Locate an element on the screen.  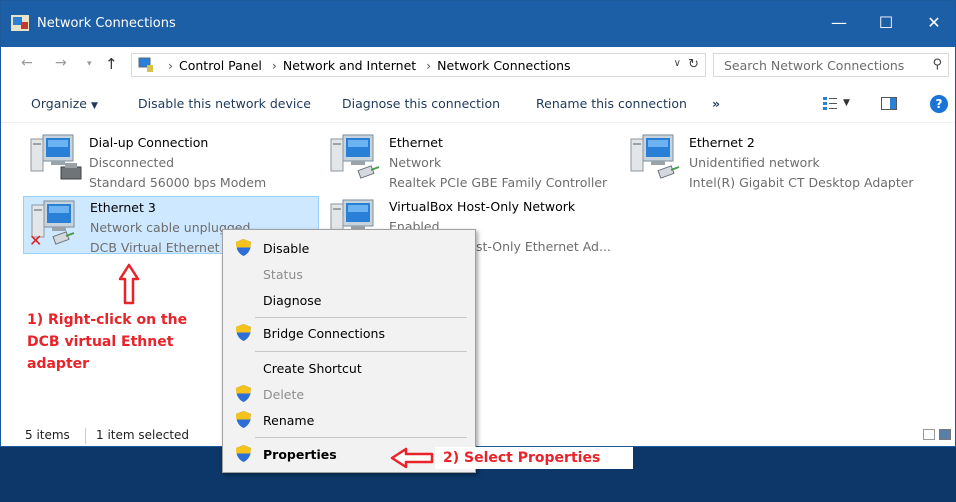
menu-item-status: Status is located at coordinates (349, 274).